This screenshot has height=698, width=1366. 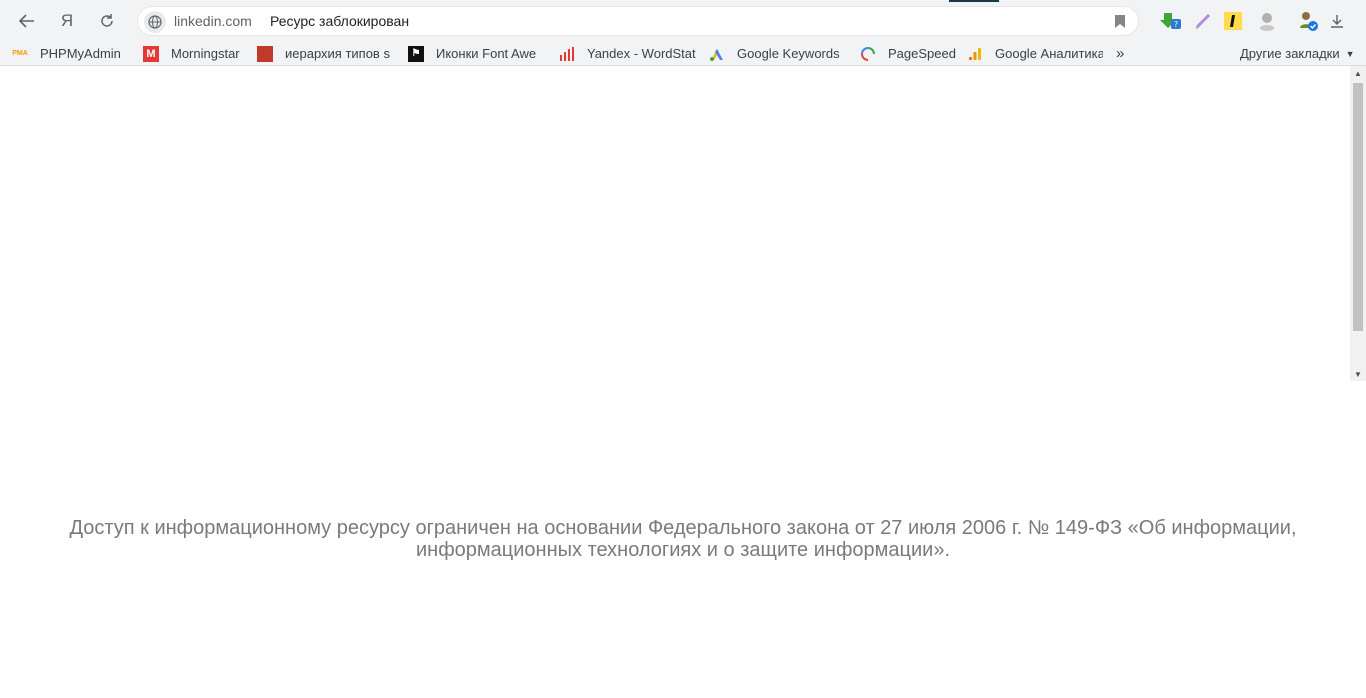 What do you see at coordinates (213, 21) in the screenshot?
I see `address-domain: linkedin.com` at bounding box center [213, 21].